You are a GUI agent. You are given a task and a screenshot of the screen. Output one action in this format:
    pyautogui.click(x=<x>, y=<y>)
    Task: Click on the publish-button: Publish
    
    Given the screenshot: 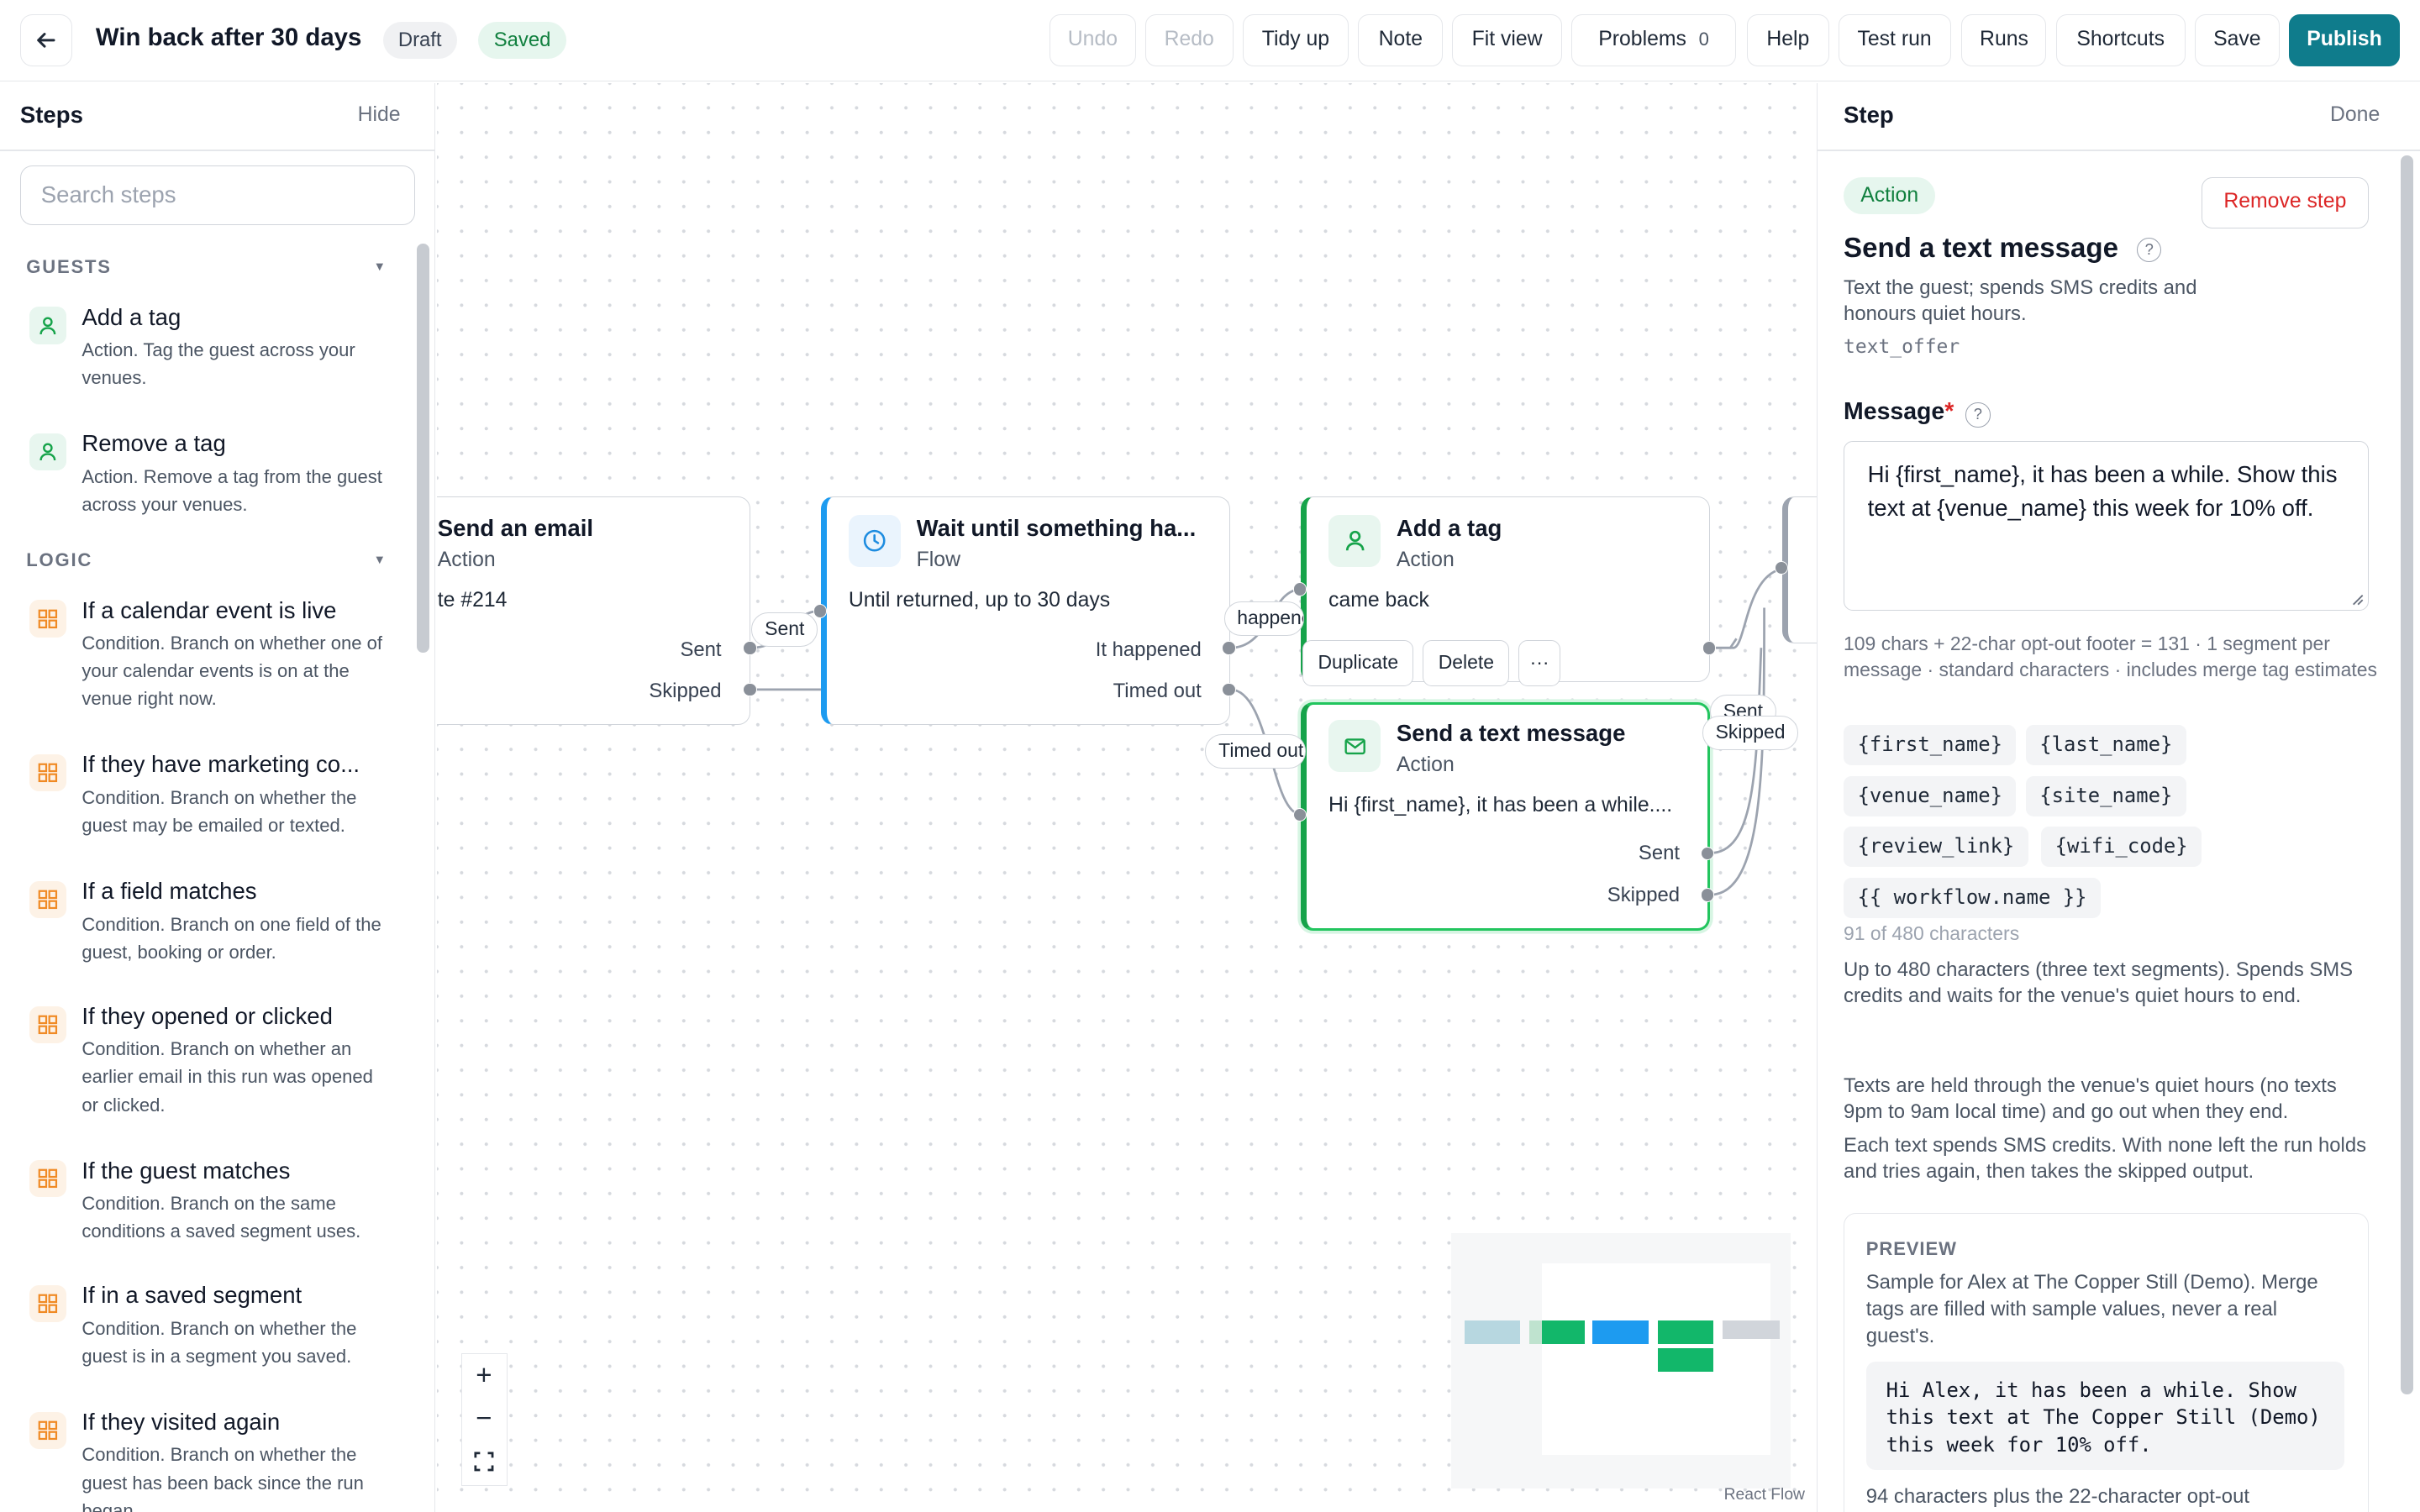 What is the action you would take?
    pyautogui.click(x=2344, y=39)
    